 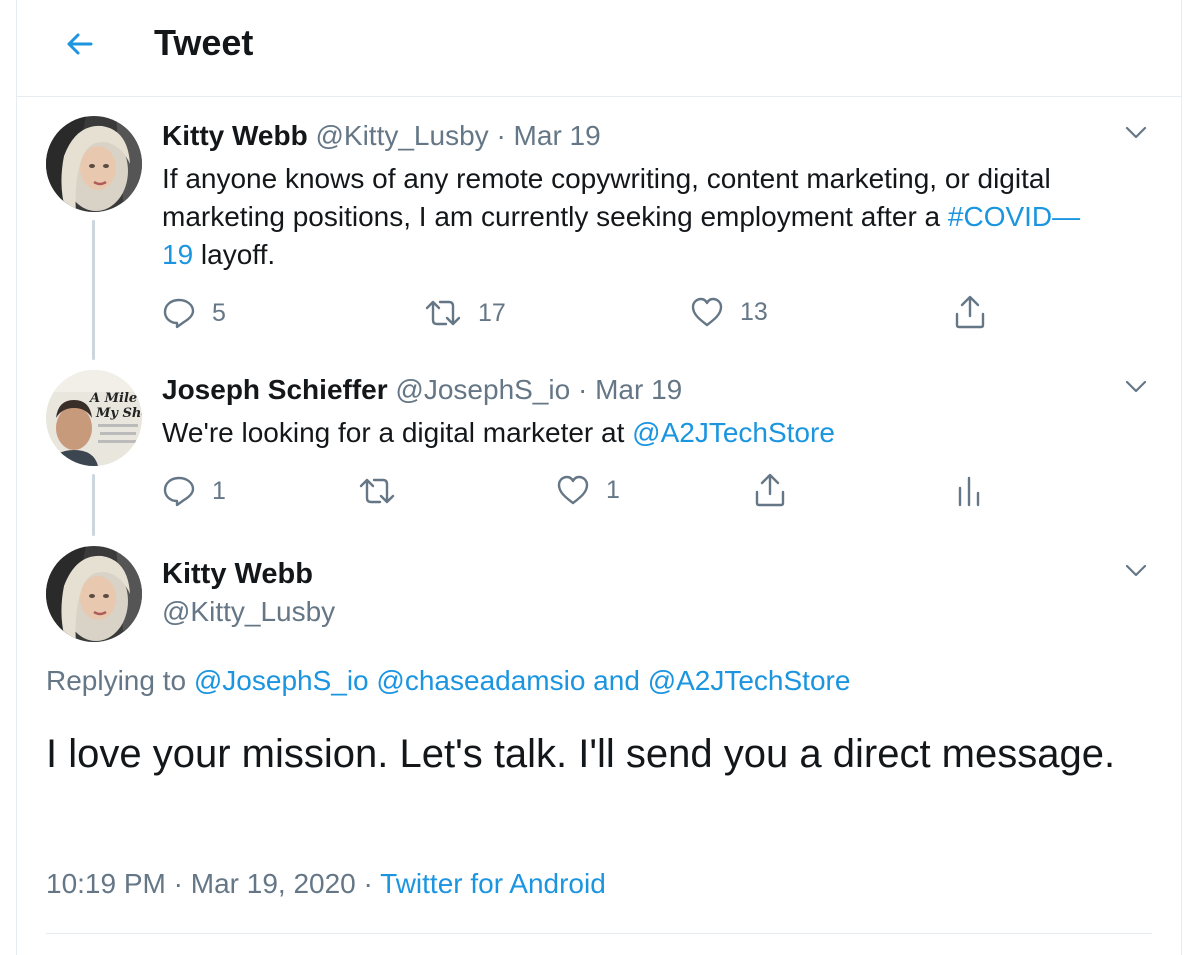 What do you see at coordinates (178, 254) in the screenshot?
I see `hashtag-text: 19` at bounding box center [178, 254].